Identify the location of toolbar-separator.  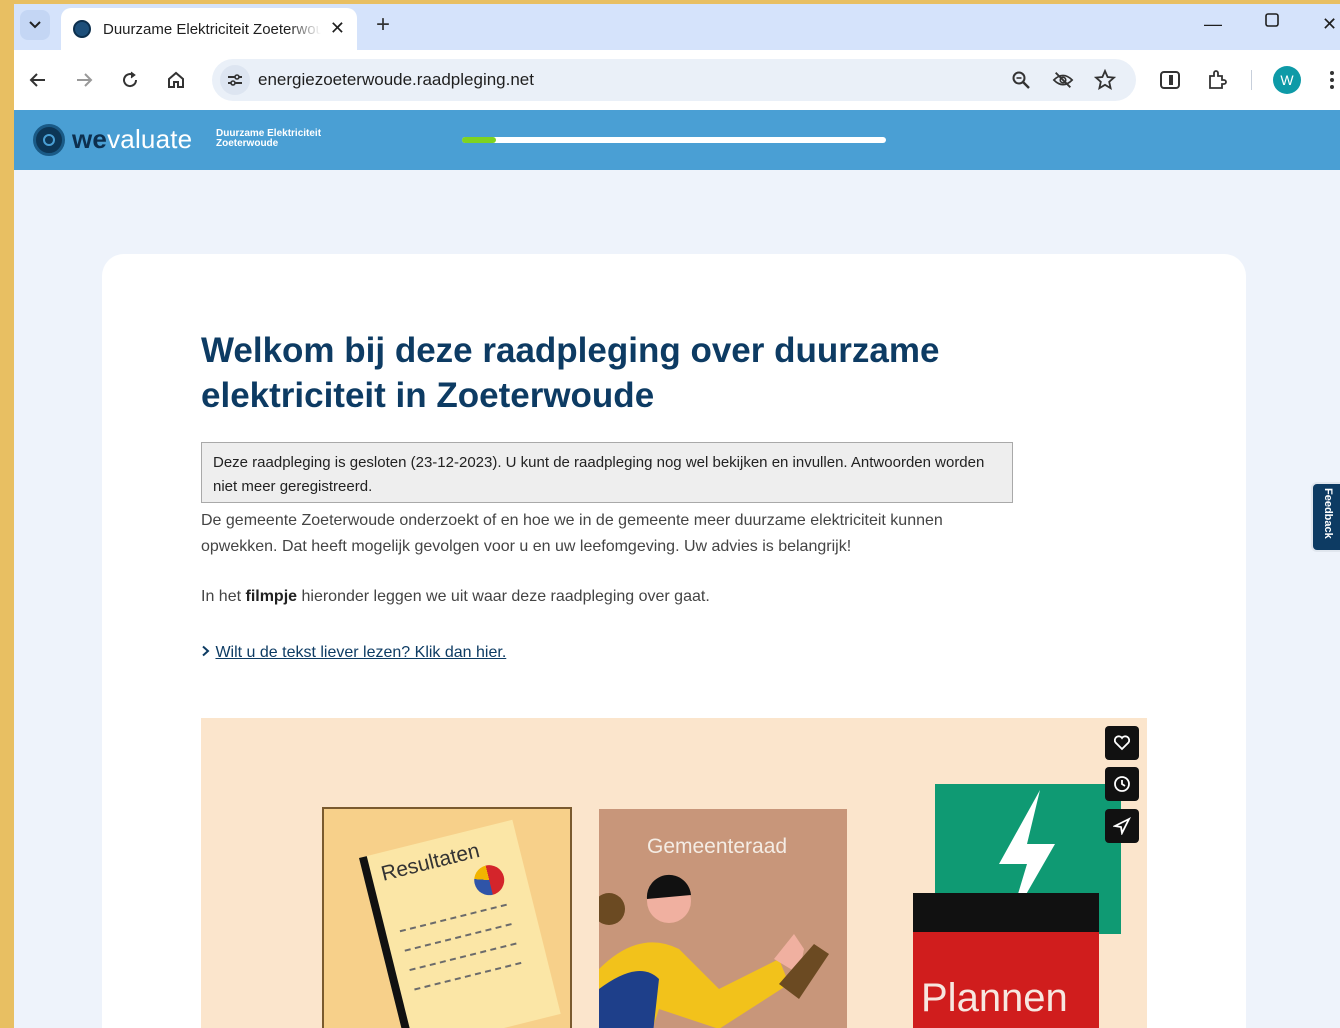
(1251, 80).